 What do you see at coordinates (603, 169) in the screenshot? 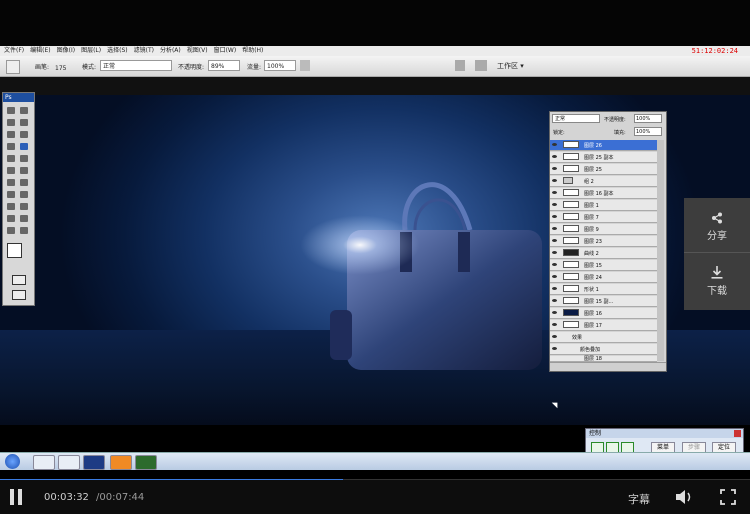
I see `layer-row: 图层 25` at bounding box center [603, 169].